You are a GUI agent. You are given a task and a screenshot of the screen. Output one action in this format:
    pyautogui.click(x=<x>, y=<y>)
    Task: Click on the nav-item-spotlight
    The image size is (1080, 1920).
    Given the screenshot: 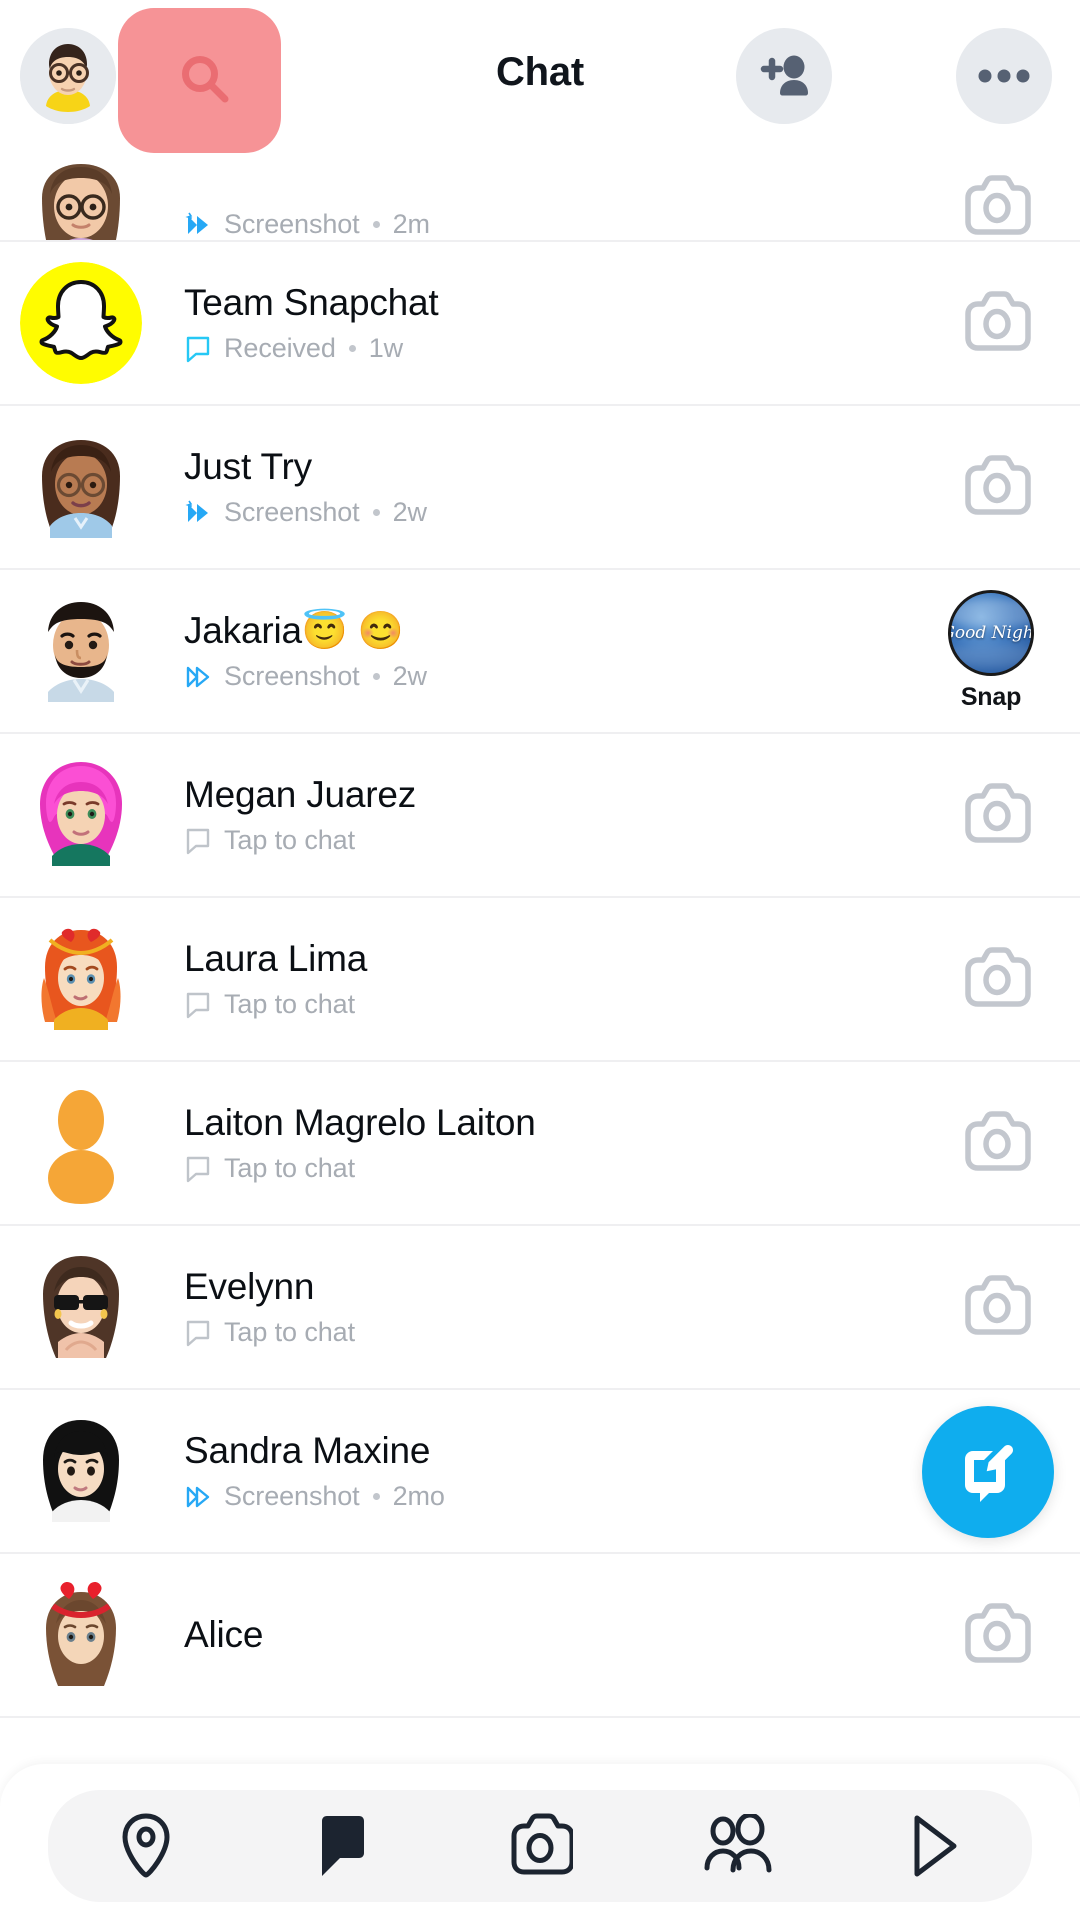 What is the action you would take?
    pyautogui.click(x=933, y=1846)
    